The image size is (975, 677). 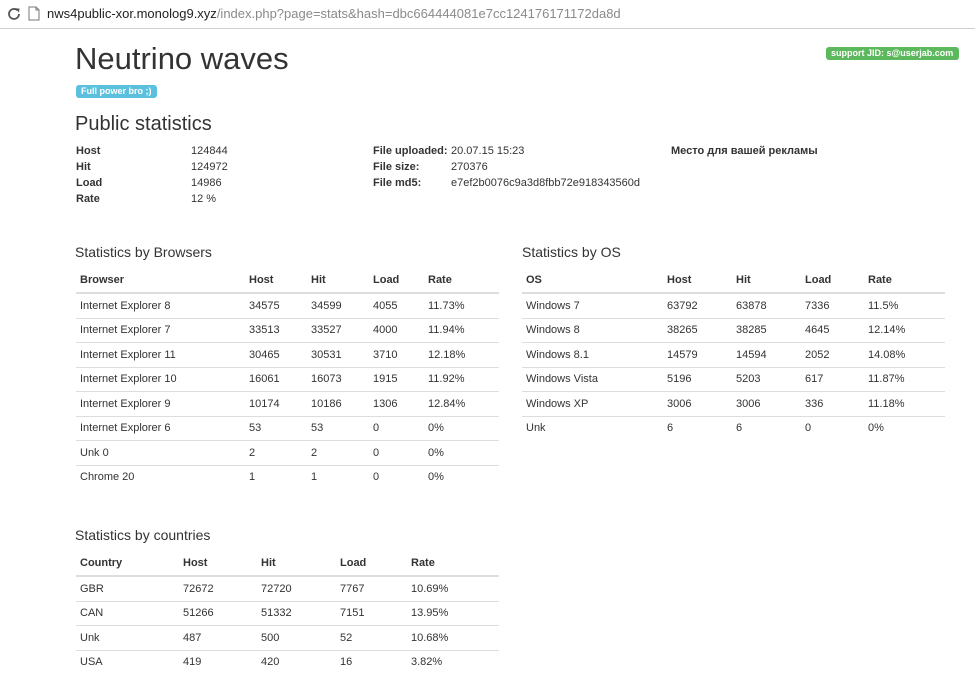 I want to click on table-row: CAN 51266 51332 7151 13.95%, so click(x=287, y=613).